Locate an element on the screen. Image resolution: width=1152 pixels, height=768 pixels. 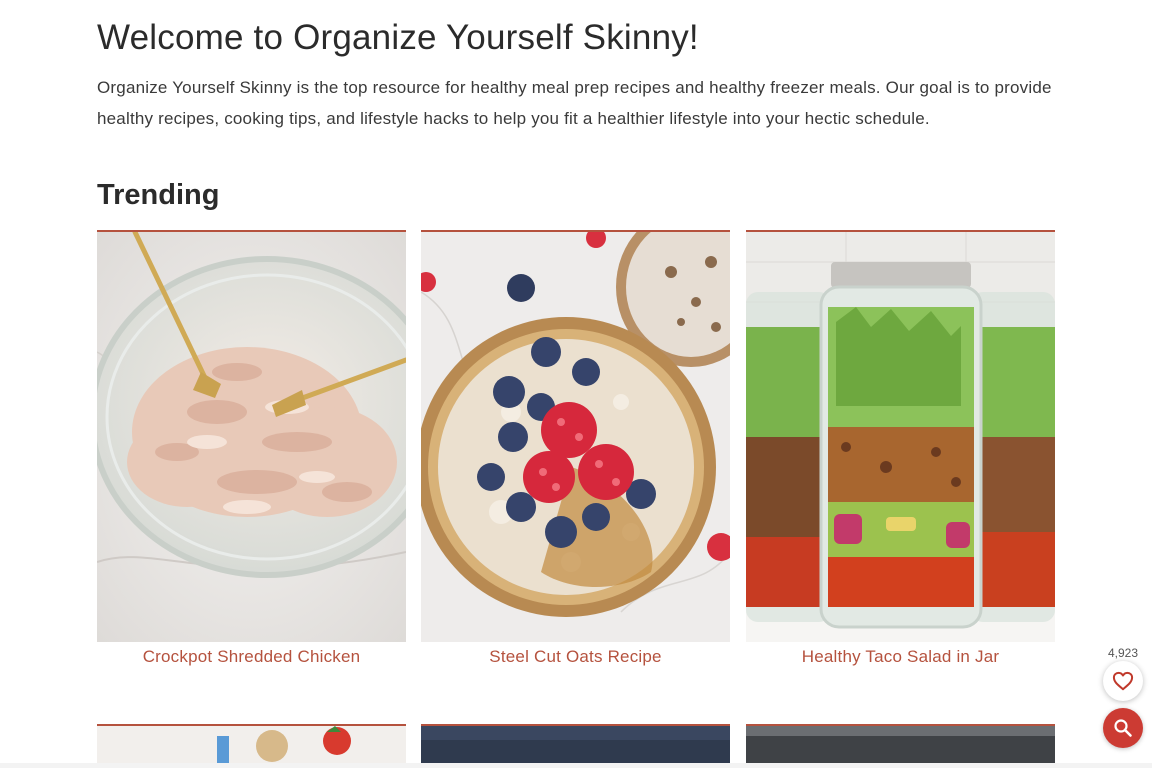
recipe-image-shredded-chicken is located at coordinates (251, 436).